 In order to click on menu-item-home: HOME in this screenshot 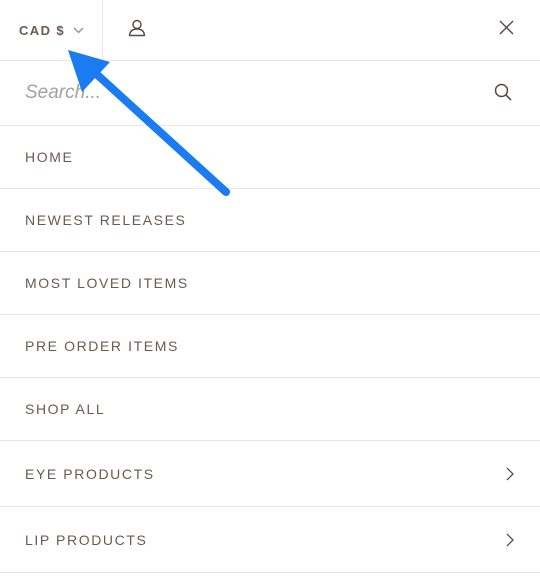, I will do `click(270, 157)`.